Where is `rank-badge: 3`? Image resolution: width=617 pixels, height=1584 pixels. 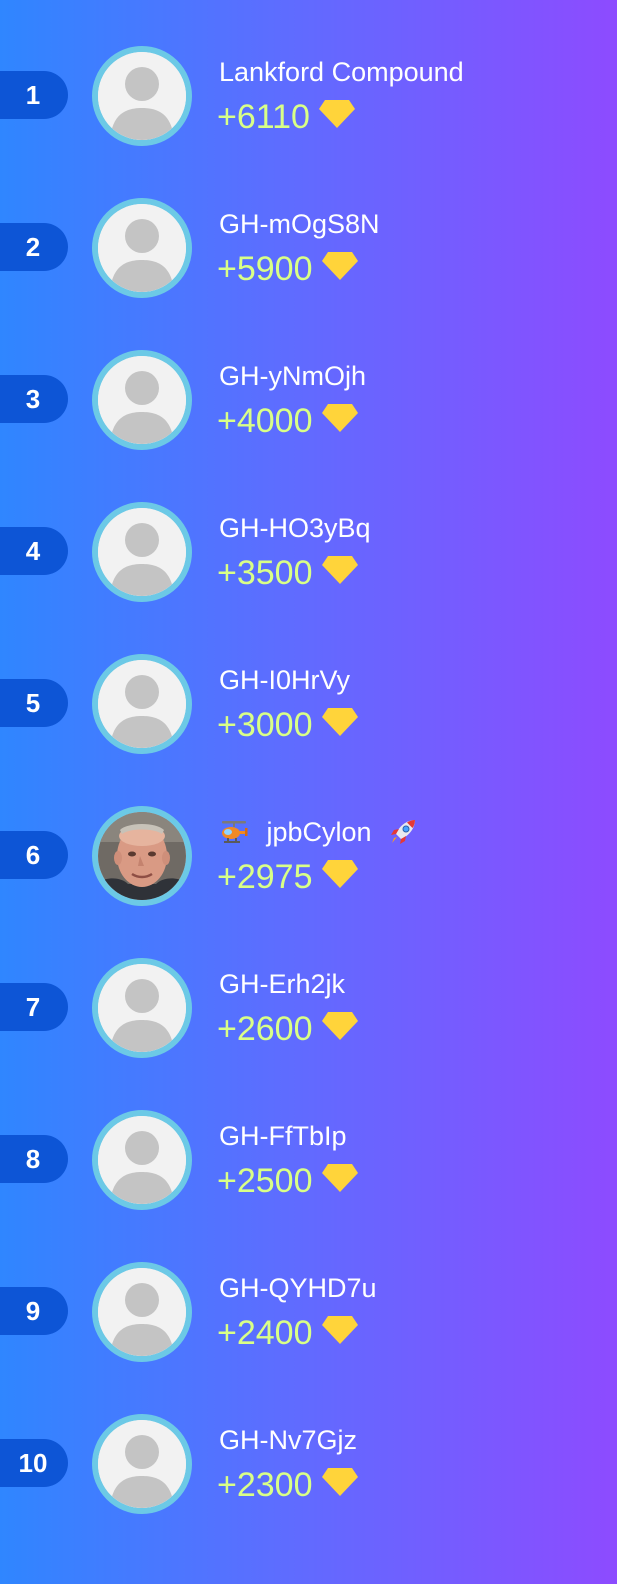 rank-badge: 3 is located at coordinates (34, 399).